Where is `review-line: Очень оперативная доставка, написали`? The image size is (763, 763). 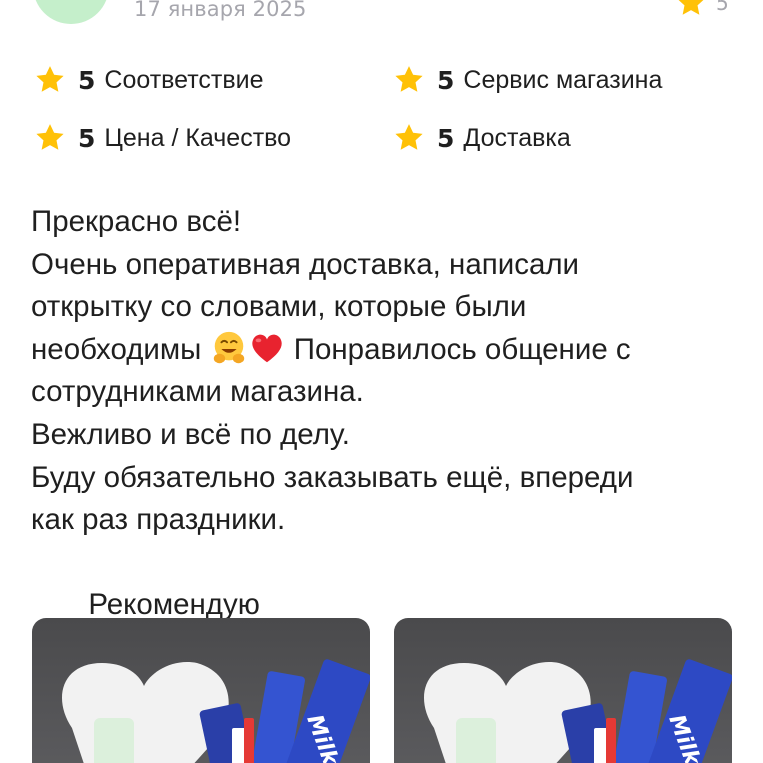 review-line: Очень оперативная доставка, написали is located at coordinates (305, 264).